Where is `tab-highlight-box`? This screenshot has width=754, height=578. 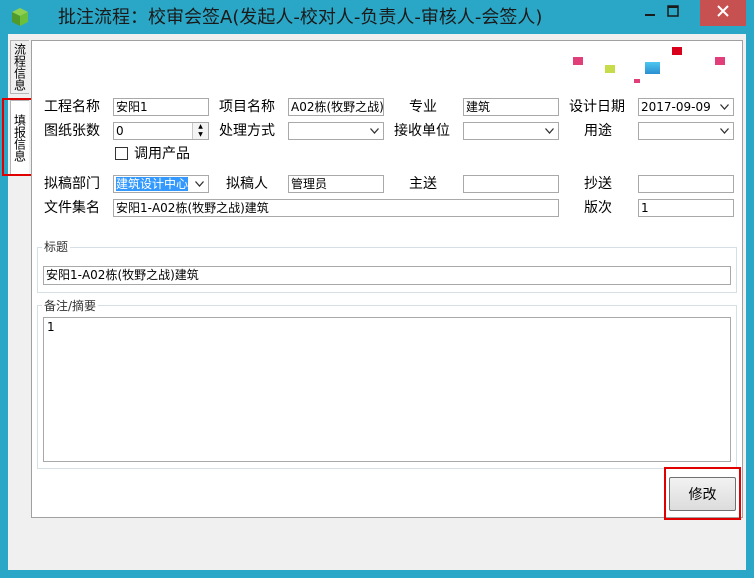
tab-highlight-box is located at coordinates (17, 137).